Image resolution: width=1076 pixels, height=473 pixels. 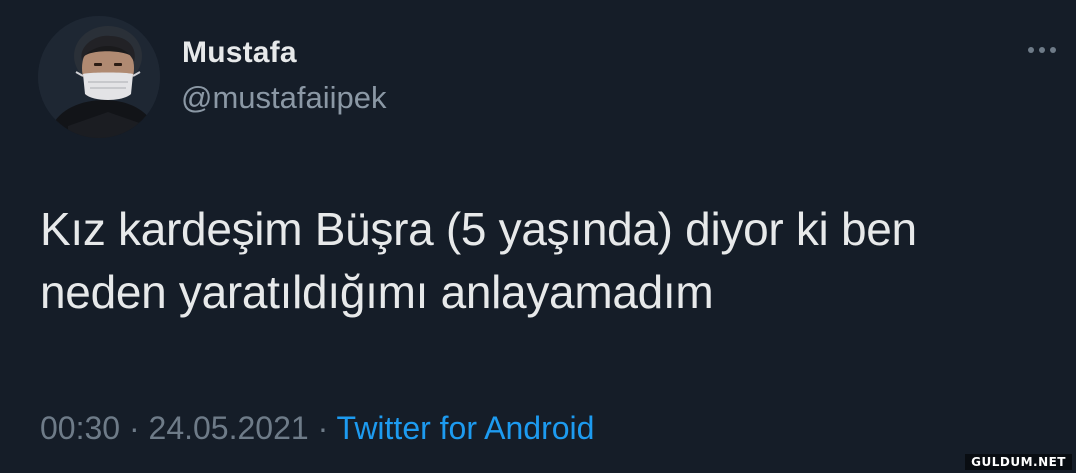 What do you see at coordinates (80, 428) in the screenshot?
I see `tweet-time: 00:30` at bounding box center [80, 428].